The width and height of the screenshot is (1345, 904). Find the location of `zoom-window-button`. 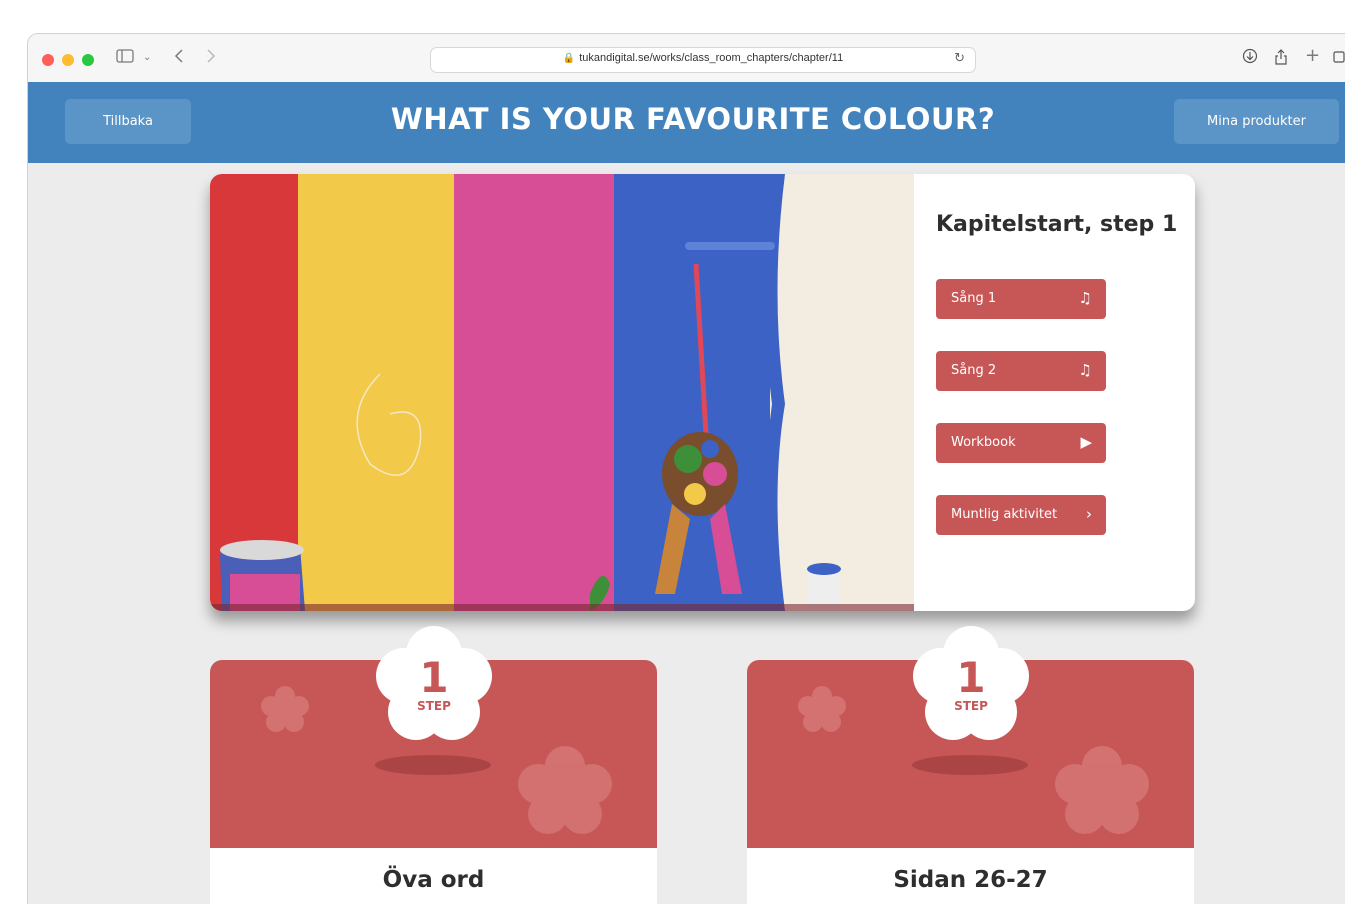

zoom-window-button is located at coordinates (88, 60).